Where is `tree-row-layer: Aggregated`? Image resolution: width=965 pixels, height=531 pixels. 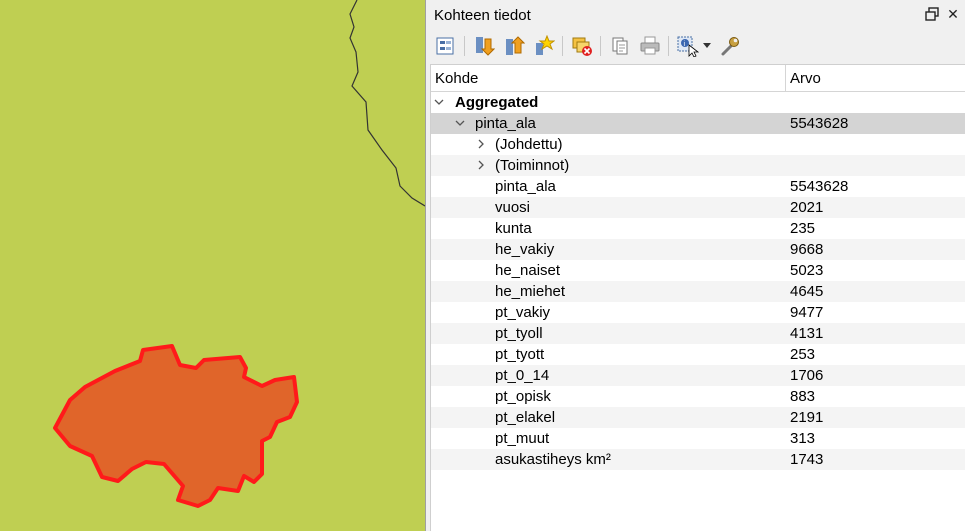 tree-row-layer: Aggregated is located at coordinates (698, 102).